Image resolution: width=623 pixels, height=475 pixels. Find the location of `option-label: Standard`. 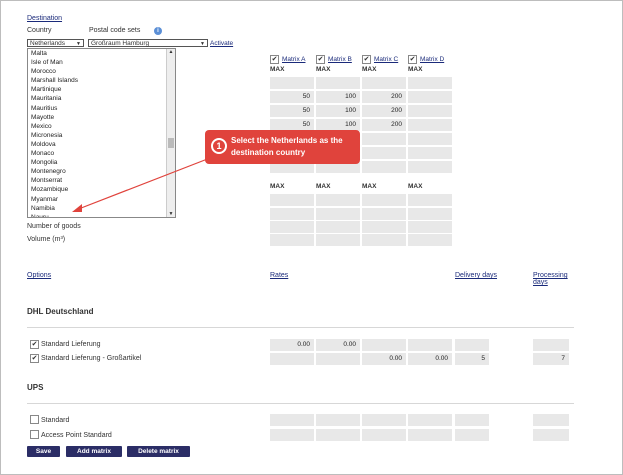

option-label: Standard is located at coordinates (55, 420).